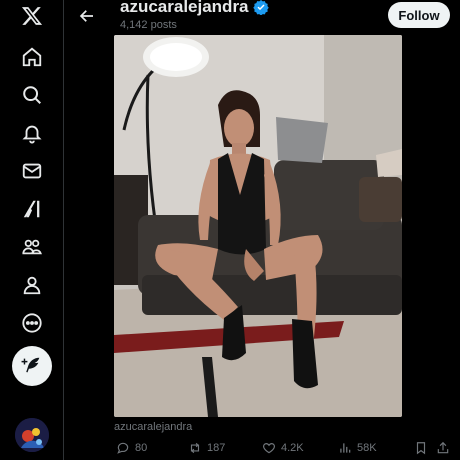 This screenshot has height=460, width=460. What do you see at coordinates (260, 7) in the screenshot?
I see `verified-badge-icon` at bounding box center [260, 7].